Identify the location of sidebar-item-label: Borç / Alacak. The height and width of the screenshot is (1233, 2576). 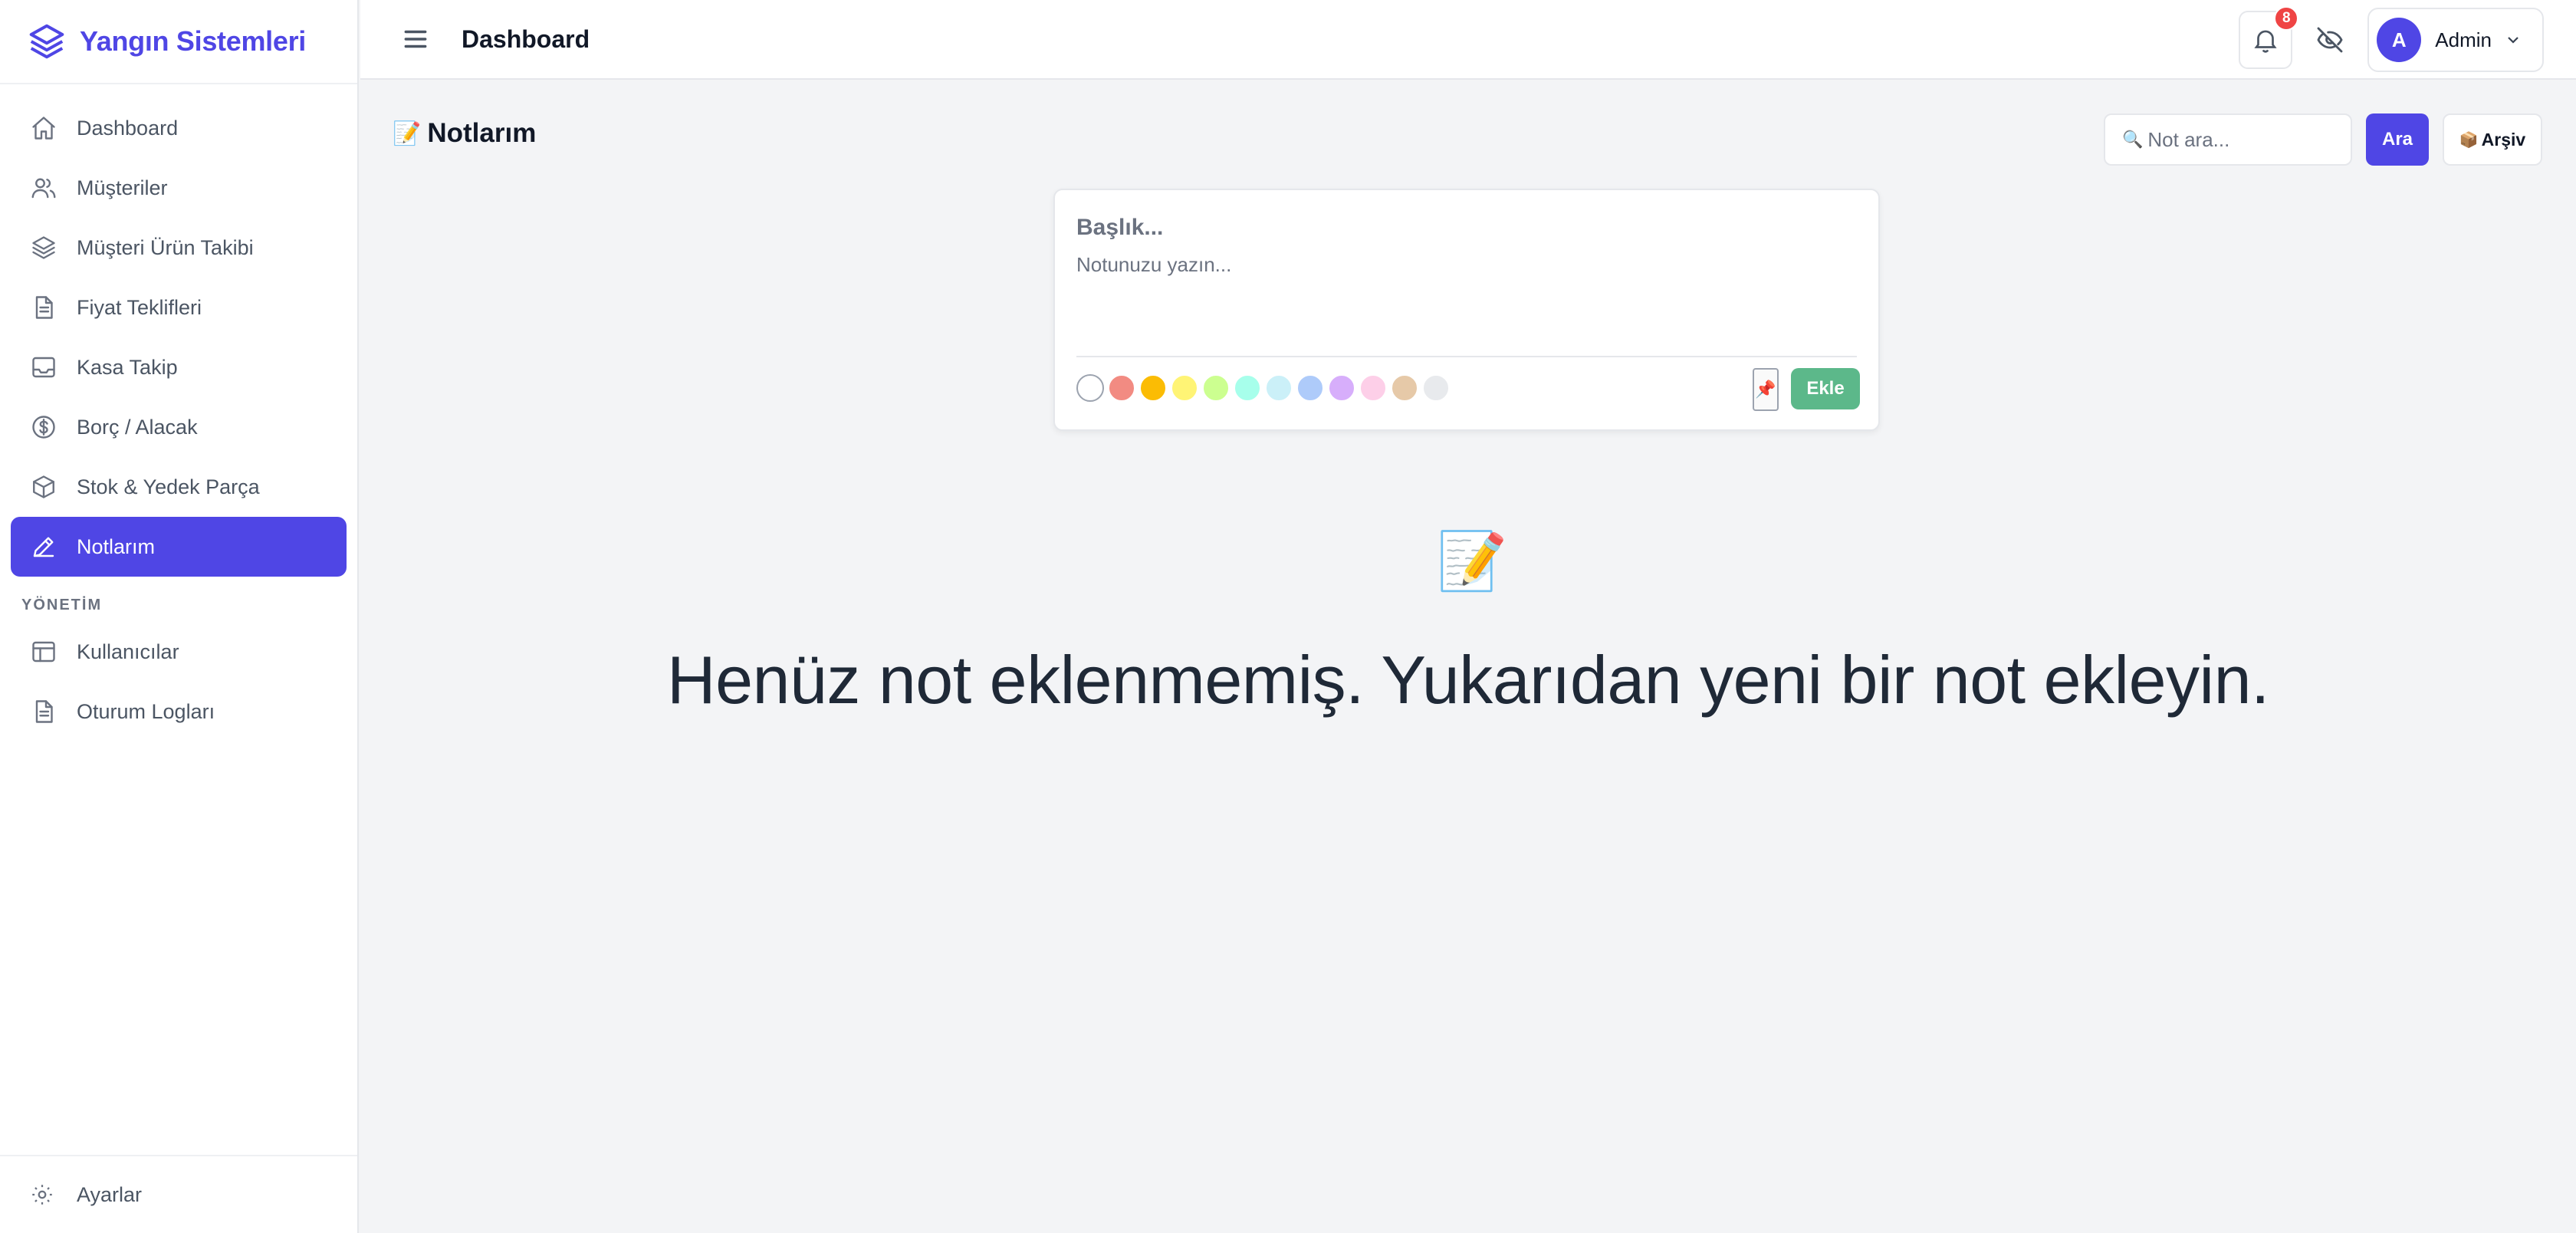
(138, 427).